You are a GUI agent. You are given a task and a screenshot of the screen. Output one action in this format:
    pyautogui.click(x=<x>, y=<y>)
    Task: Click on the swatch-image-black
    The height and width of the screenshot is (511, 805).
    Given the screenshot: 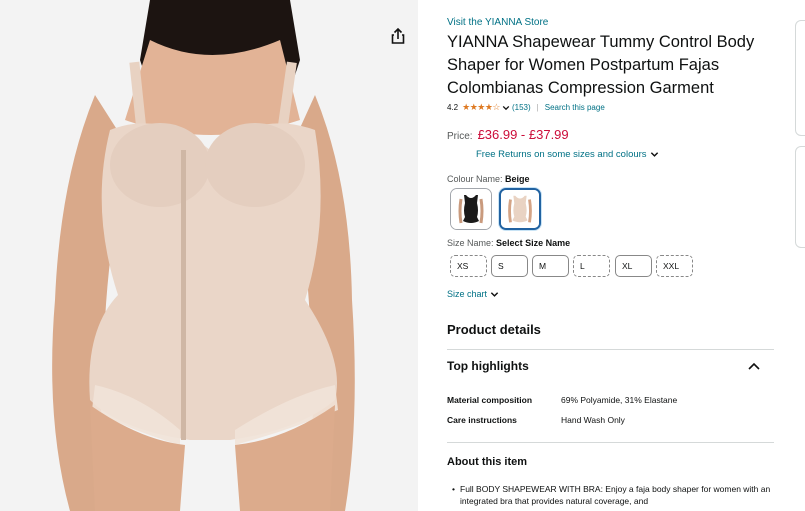 What is the action you would take?
    pyautogui.click(x=471, y=209)
    